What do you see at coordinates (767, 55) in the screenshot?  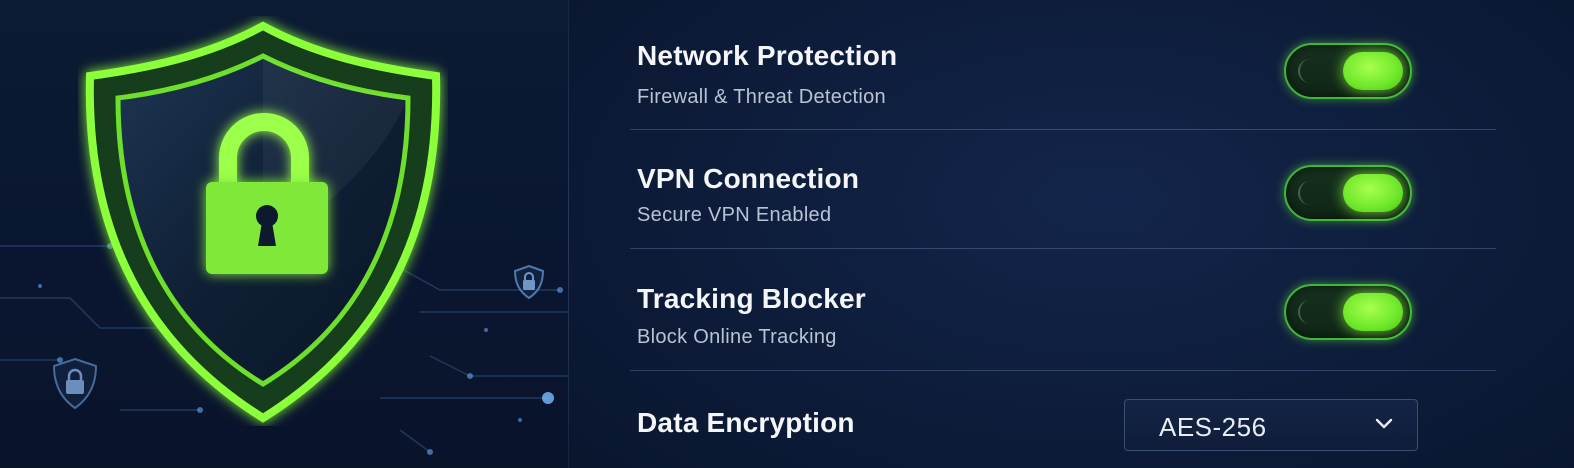 I see `setting-title: Network Protection` at bounding box center [767, 55].